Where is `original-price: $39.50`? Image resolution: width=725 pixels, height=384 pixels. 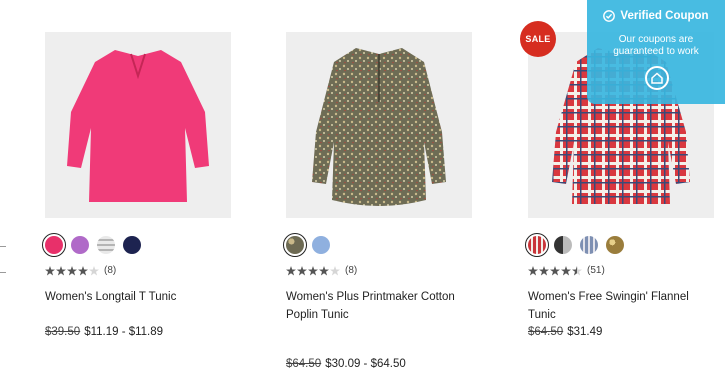 original-price: $39.50 is located at coordinates (63, 332).